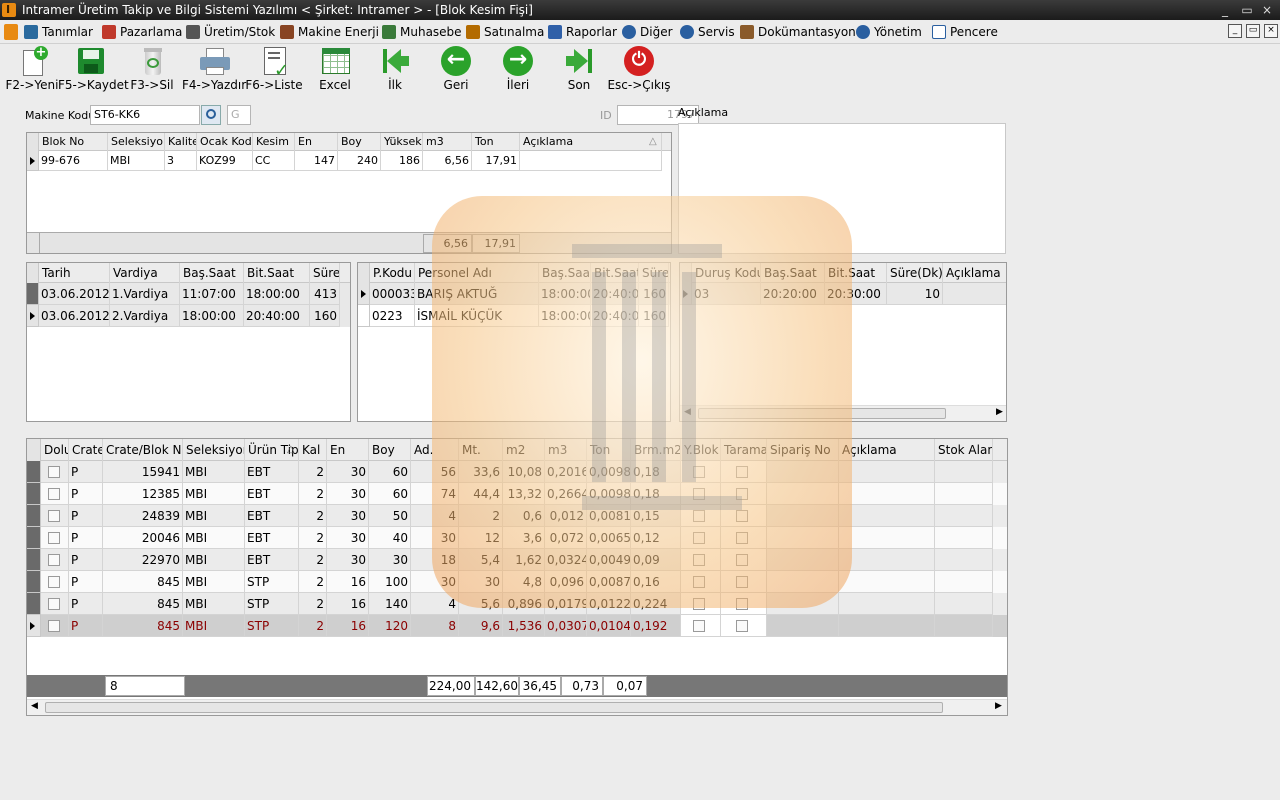  Describe the element at coordinates (225, 142) in the screenshot. I see `col-ocak-kodu: Ocak Kodu` at that location.